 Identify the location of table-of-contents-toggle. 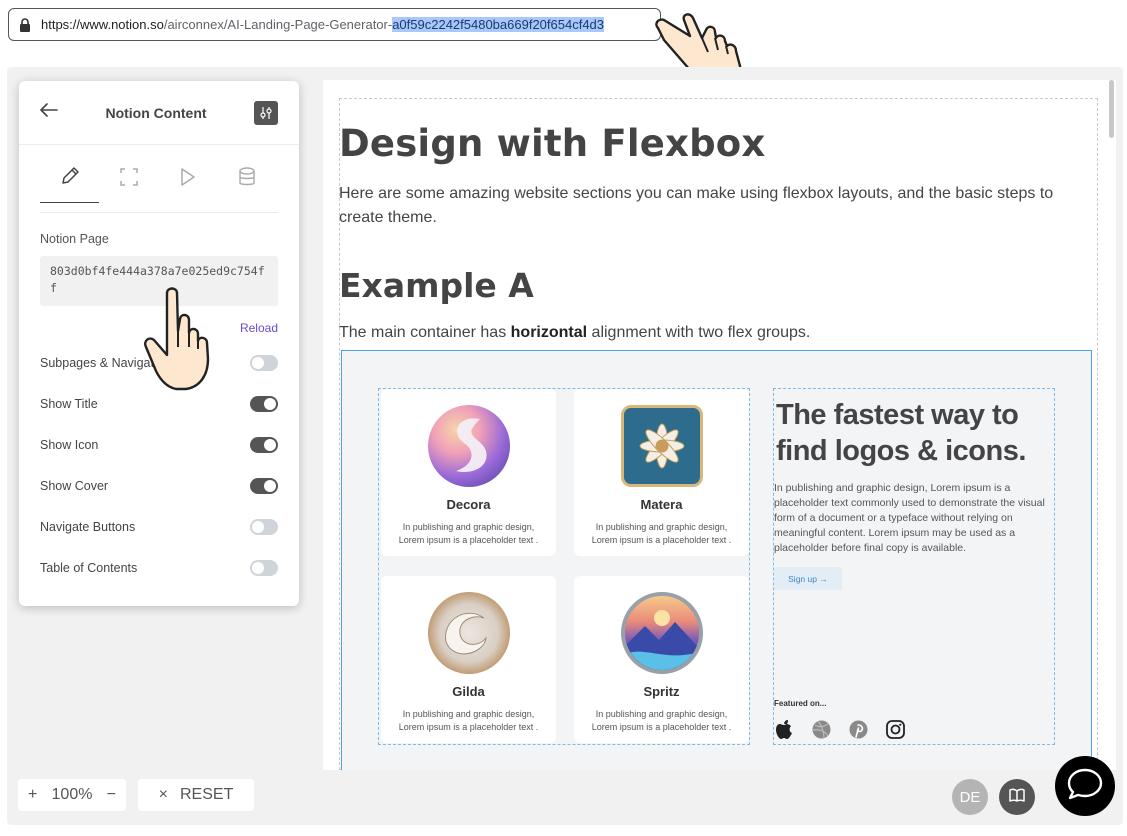
(264, 568).